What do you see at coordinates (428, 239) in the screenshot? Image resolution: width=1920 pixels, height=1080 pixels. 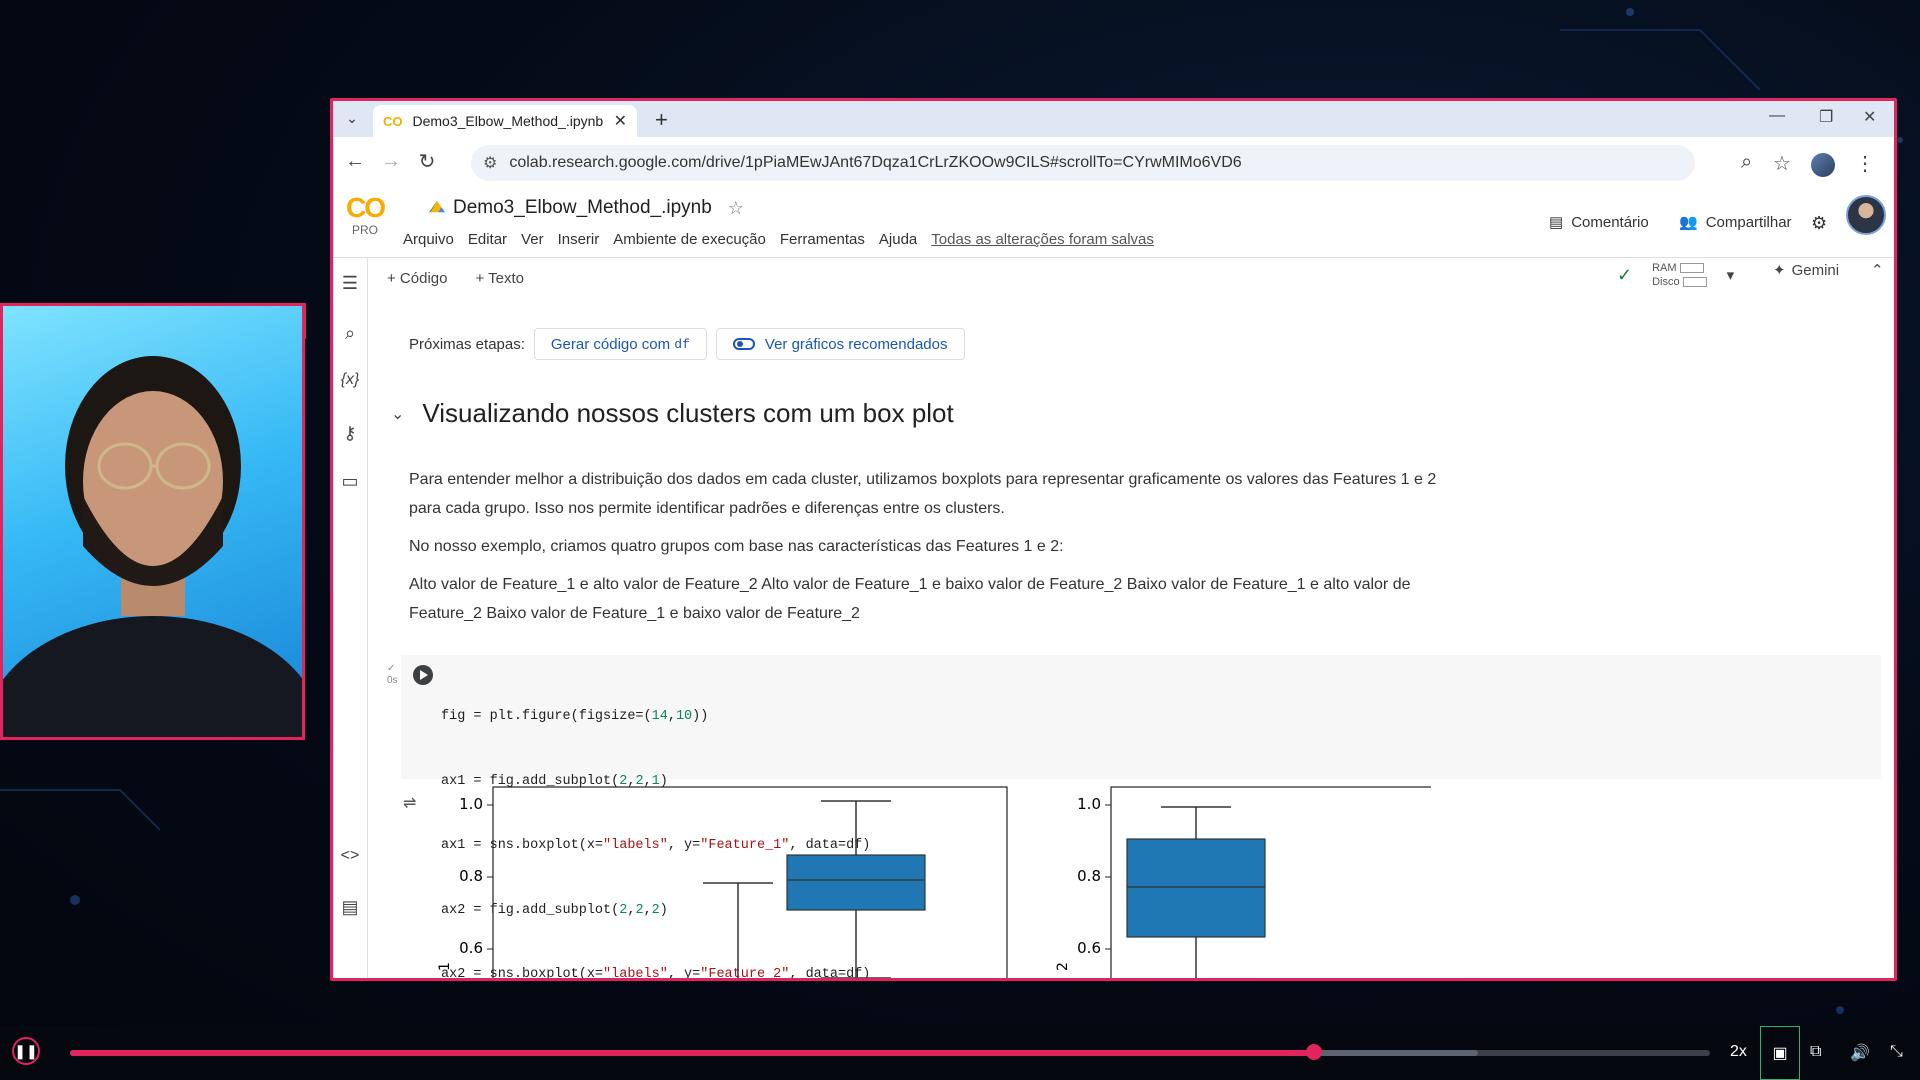 I see `menu-arquivo: Arquivo` at bounding box center [428, 239].